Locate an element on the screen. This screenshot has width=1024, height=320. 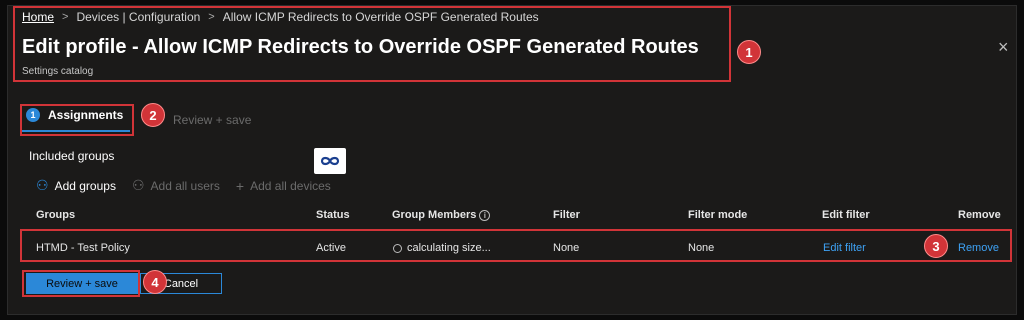
add-groups-button: ⚇ Add groups is located at coordinates (76, 185).